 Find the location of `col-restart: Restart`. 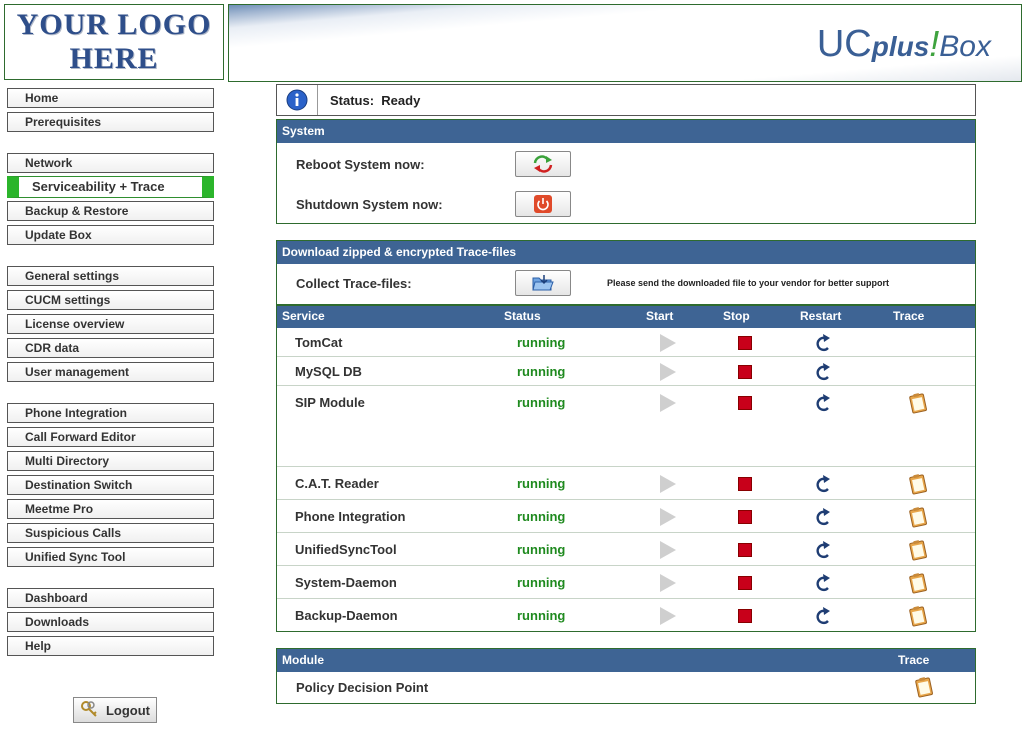

col-restart: Restart is located at coordinates (821, 316).